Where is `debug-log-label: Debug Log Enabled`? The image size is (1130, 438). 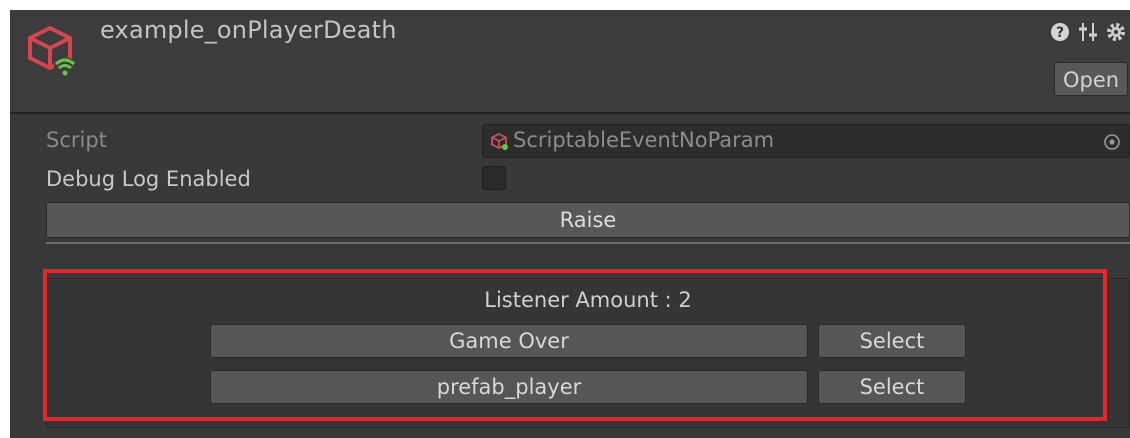 debug-log-label: Debug Log Enabled is located at coordinates (148, 179).